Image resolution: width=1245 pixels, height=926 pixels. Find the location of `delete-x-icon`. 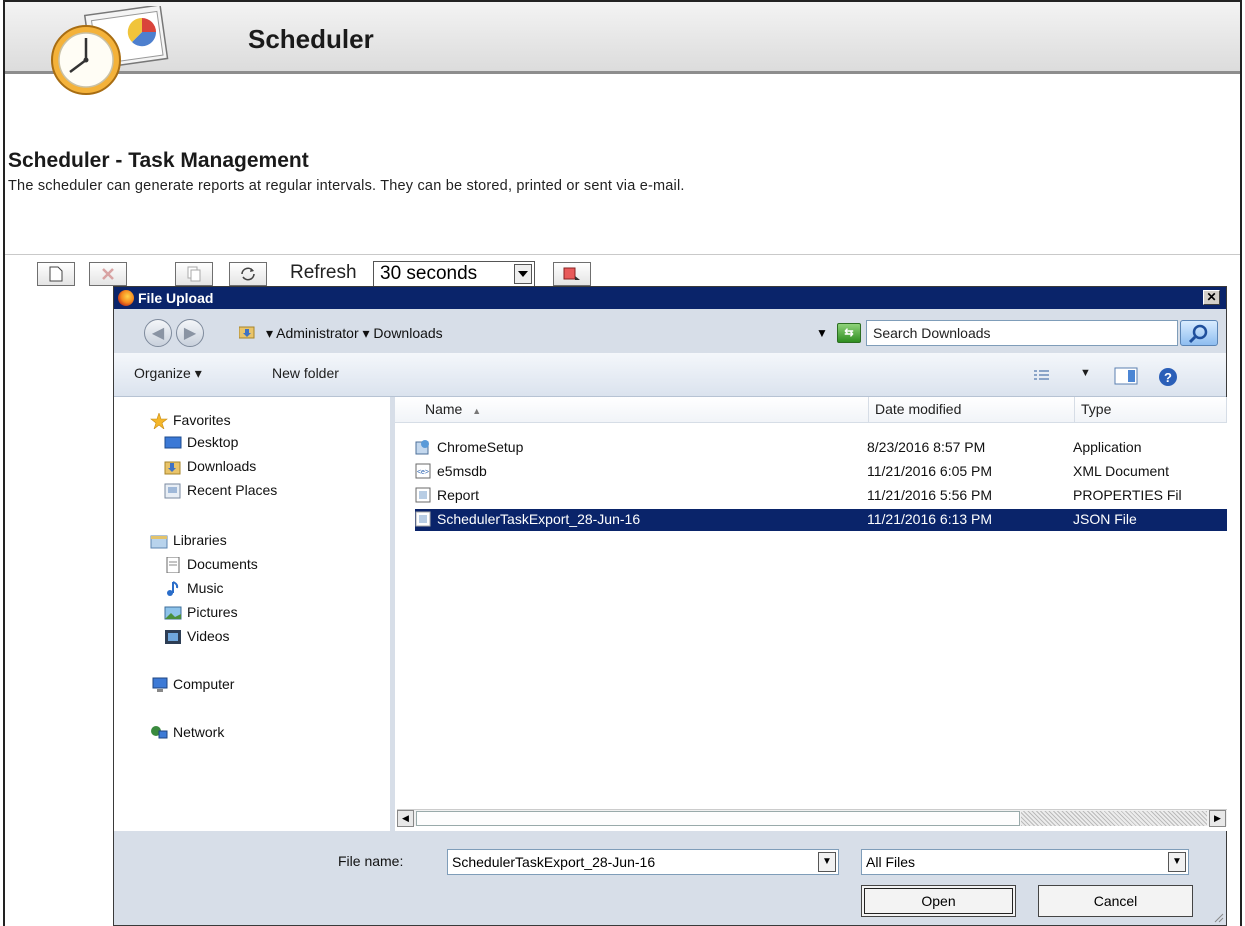

delete-x-icon is located at coordinates (108, 274).